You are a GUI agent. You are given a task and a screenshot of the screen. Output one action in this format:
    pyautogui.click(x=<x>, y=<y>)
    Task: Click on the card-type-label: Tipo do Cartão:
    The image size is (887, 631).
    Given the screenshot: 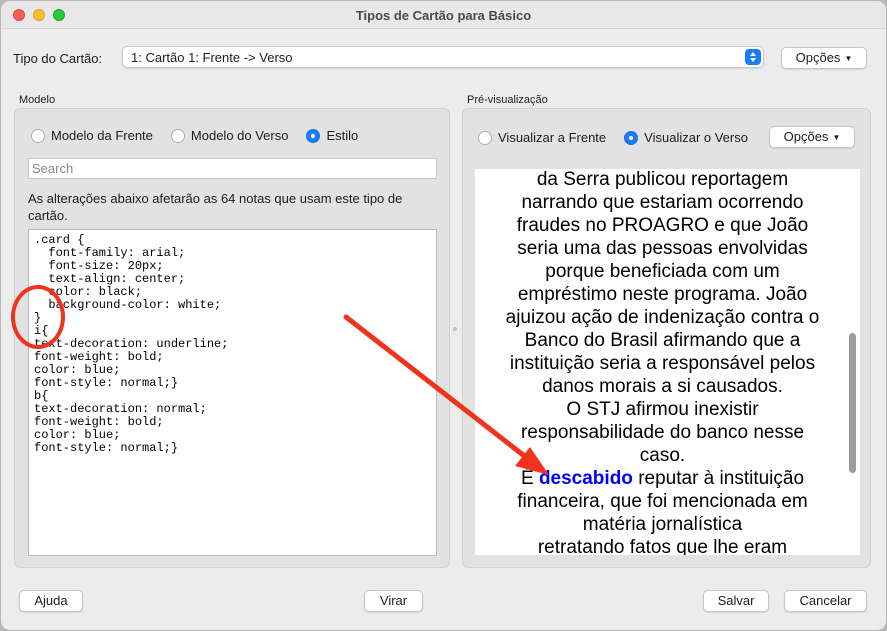 What is the action you would take?
    pyautogui.click(x=58, y=58)
    